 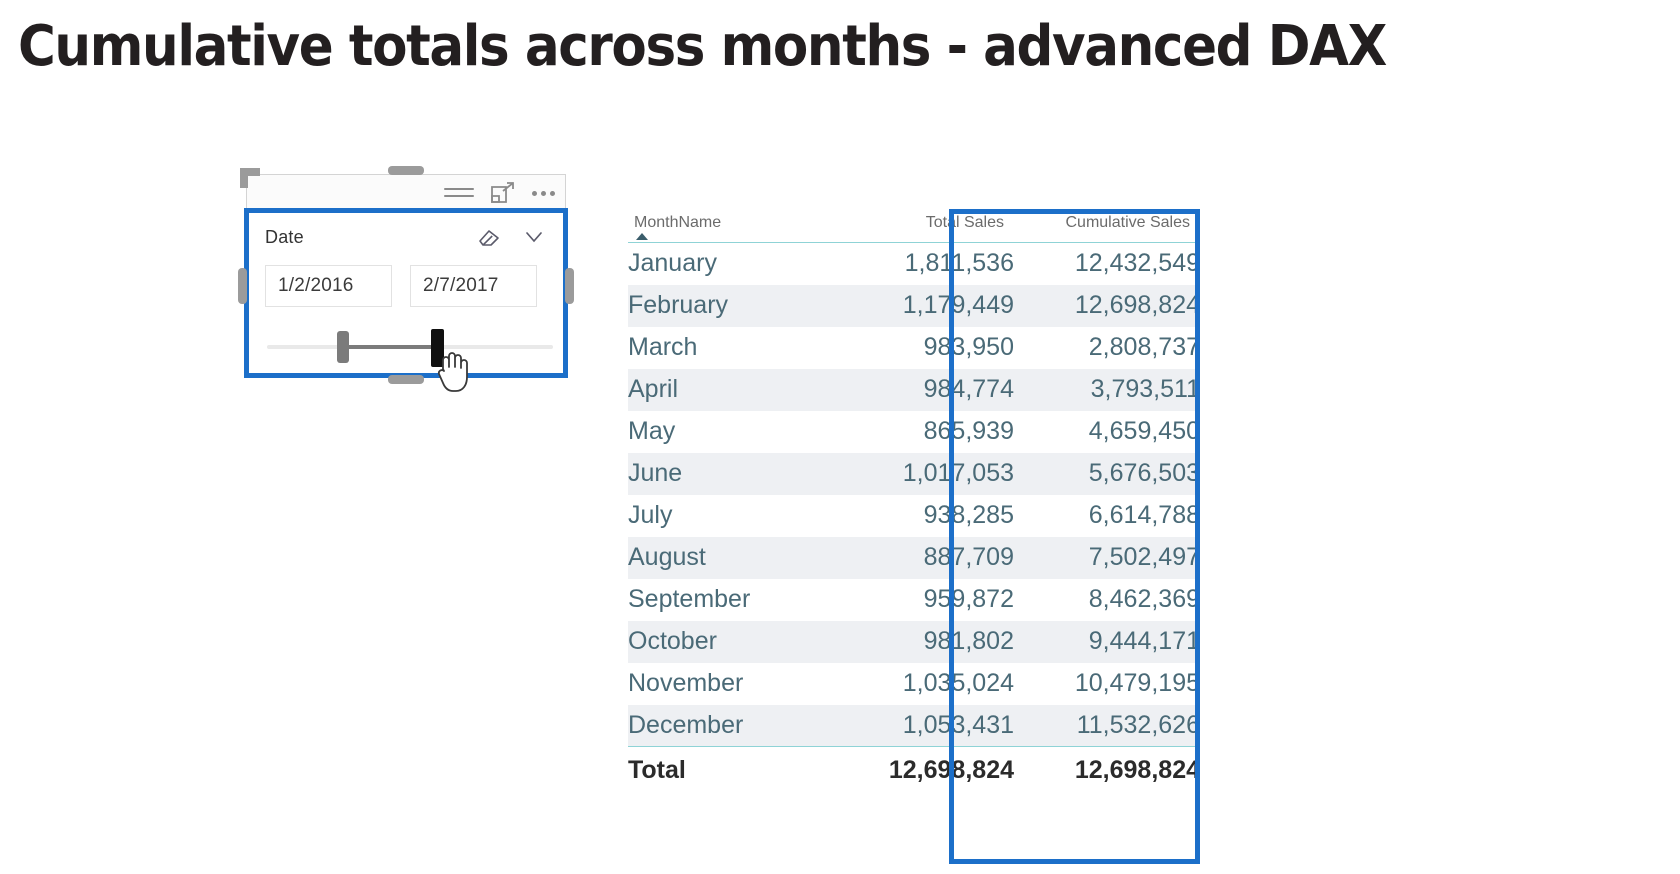 I want to click on focus-mode-icon, so click(x=503, y=193).